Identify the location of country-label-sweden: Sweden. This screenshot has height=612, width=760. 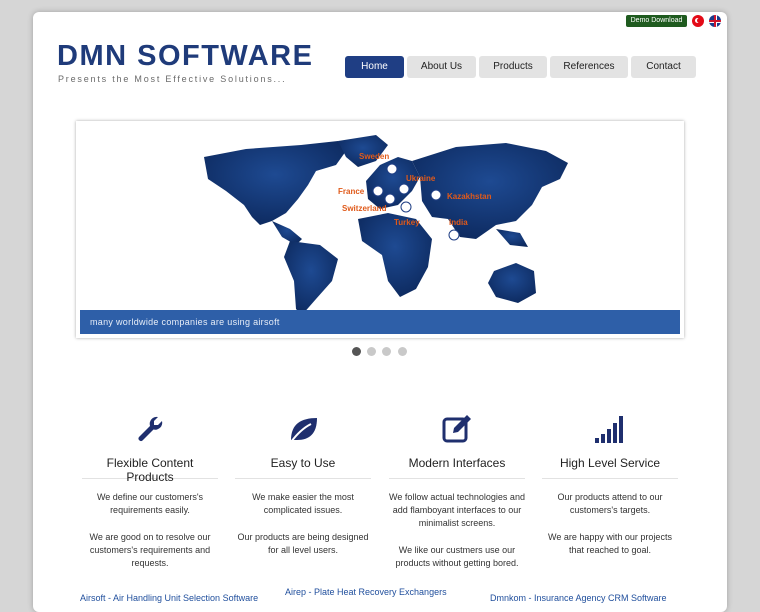
(374, 156).